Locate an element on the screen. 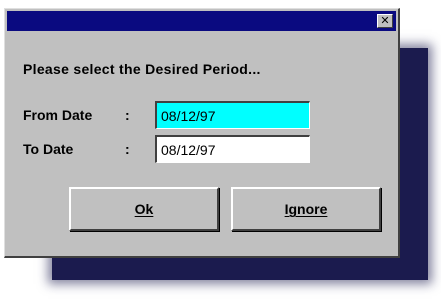 The height and width of the screenshot is (301, 441). close-icon: ✕ is located at coordinates (385, 20).